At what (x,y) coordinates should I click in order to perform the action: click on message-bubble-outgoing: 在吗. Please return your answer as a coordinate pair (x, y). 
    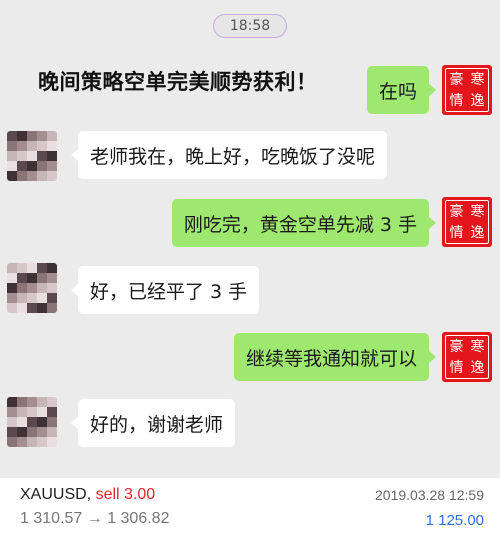
    Looking at the image, I should click on (401, 90).